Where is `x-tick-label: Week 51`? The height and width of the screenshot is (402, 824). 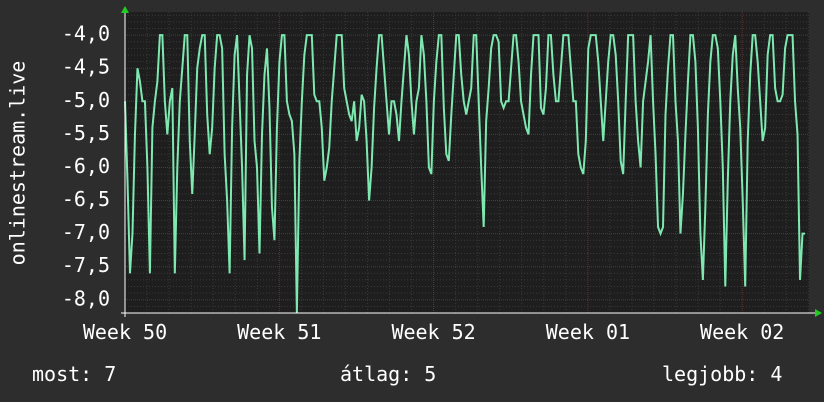 x-tick-label: Week 51 is located at coordinates (279, 332).